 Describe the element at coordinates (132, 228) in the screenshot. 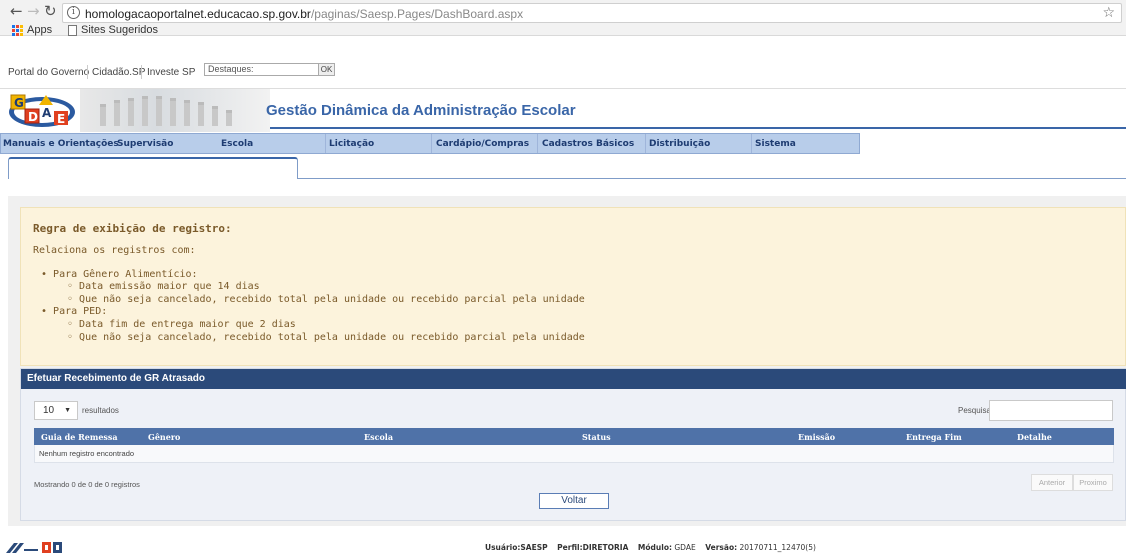

I see `rule-title: Regra de exibição de registro:` at that location.